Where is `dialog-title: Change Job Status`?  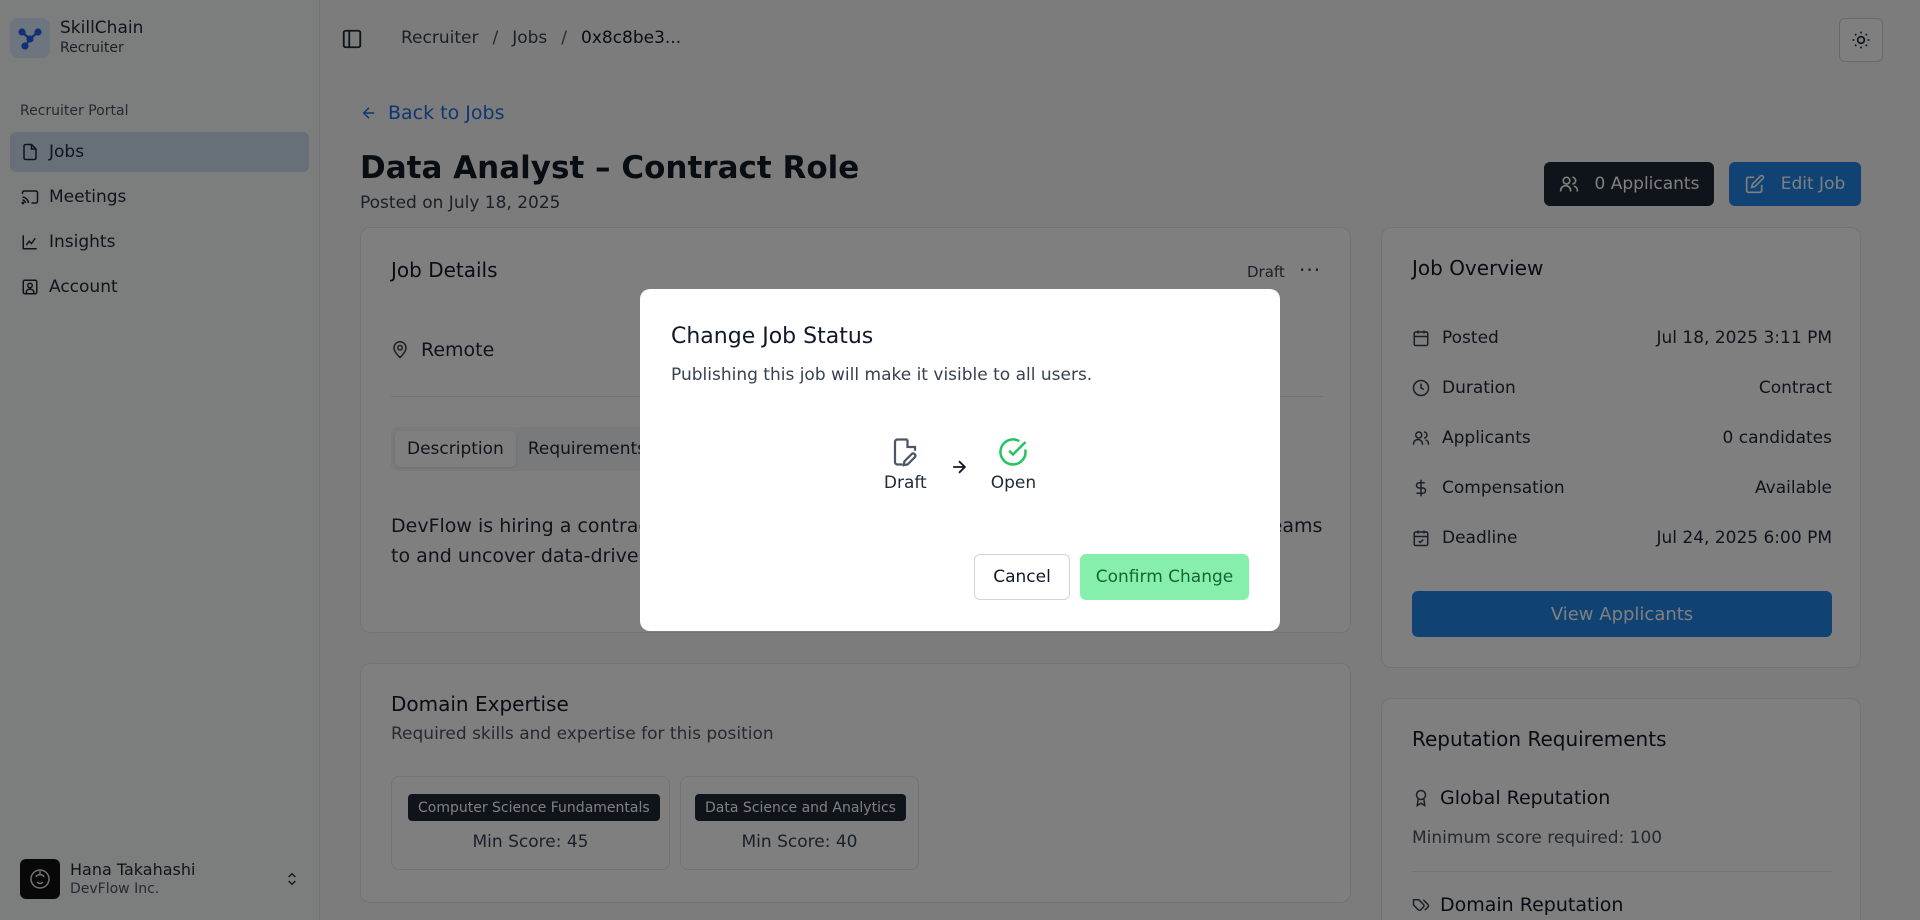
dialog-title: Change Job Status is located at coordinates (772, 336).